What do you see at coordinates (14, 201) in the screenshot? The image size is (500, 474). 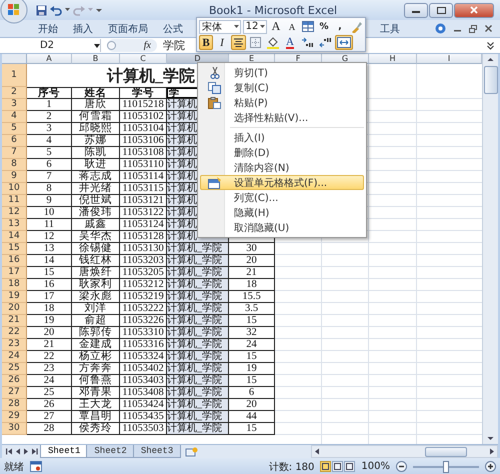 I see `row-number: 11` at bounding box center [14, 201].